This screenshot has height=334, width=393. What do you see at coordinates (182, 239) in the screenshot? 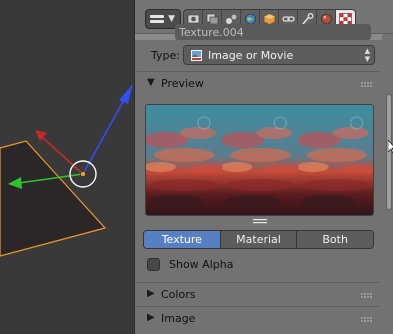
I see `tab-texture-preview: Texture` at bounding box center [182, 239].